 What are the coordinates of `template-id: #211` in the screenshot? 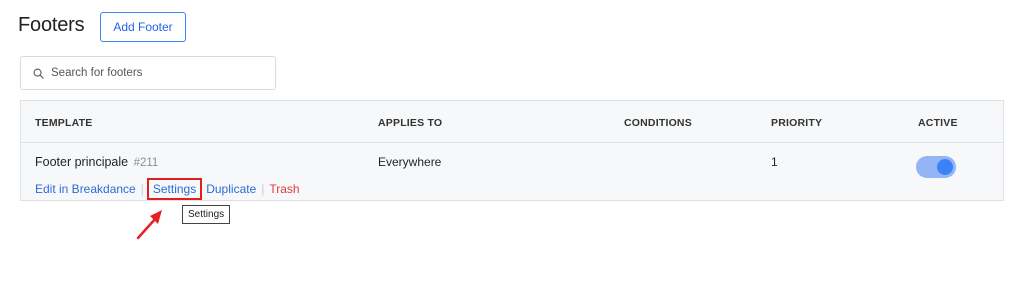 It's located at (146, 163).